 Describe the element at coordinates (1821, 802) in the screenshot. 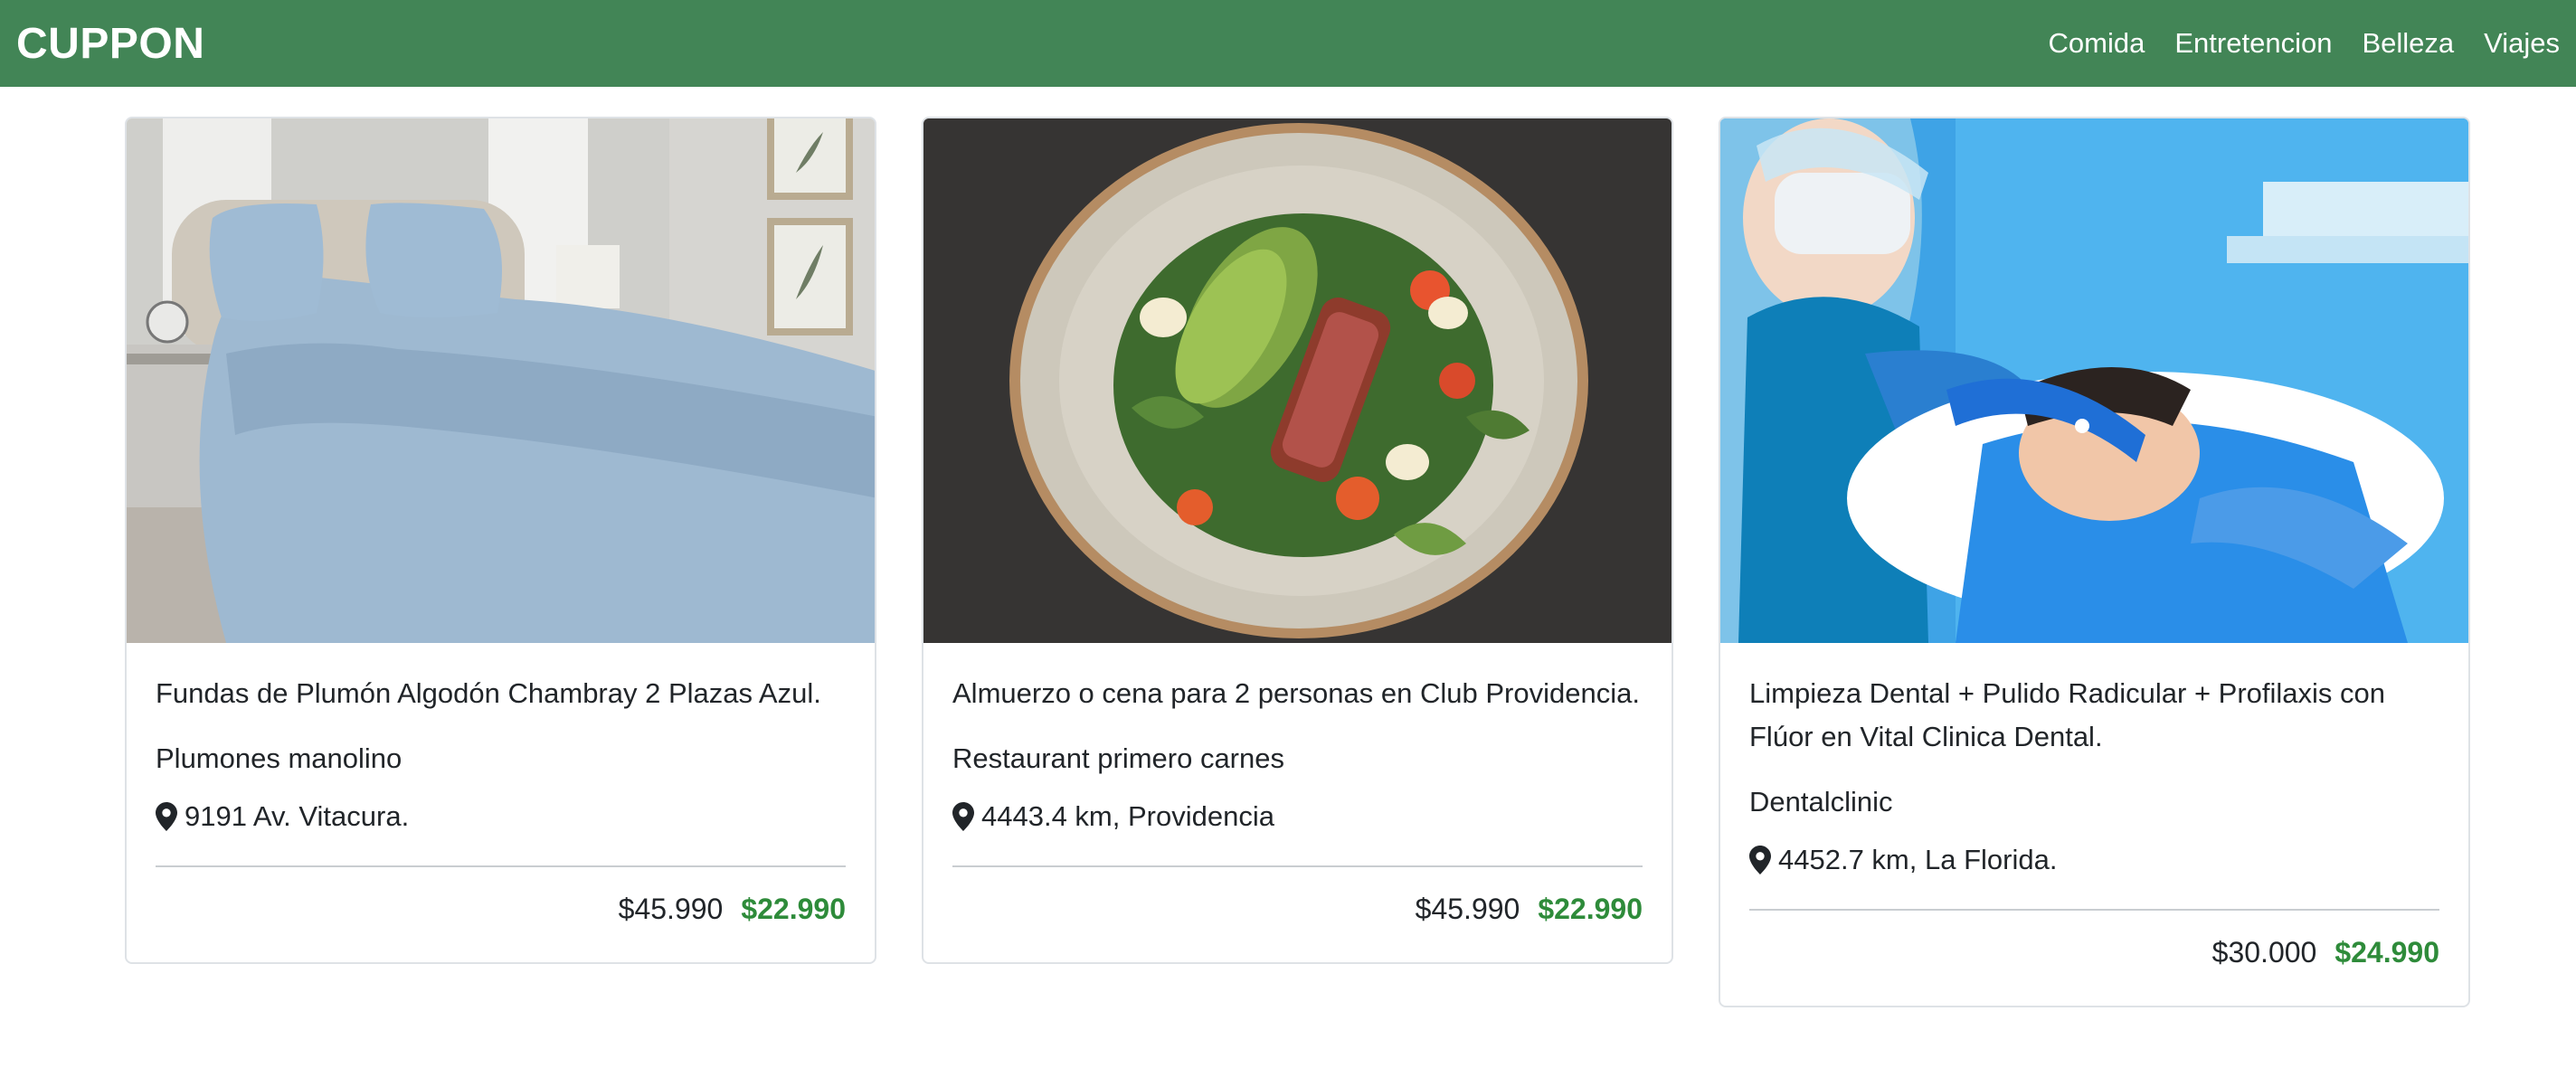

I see `deal-vendor: Dentalclinic` at that location.